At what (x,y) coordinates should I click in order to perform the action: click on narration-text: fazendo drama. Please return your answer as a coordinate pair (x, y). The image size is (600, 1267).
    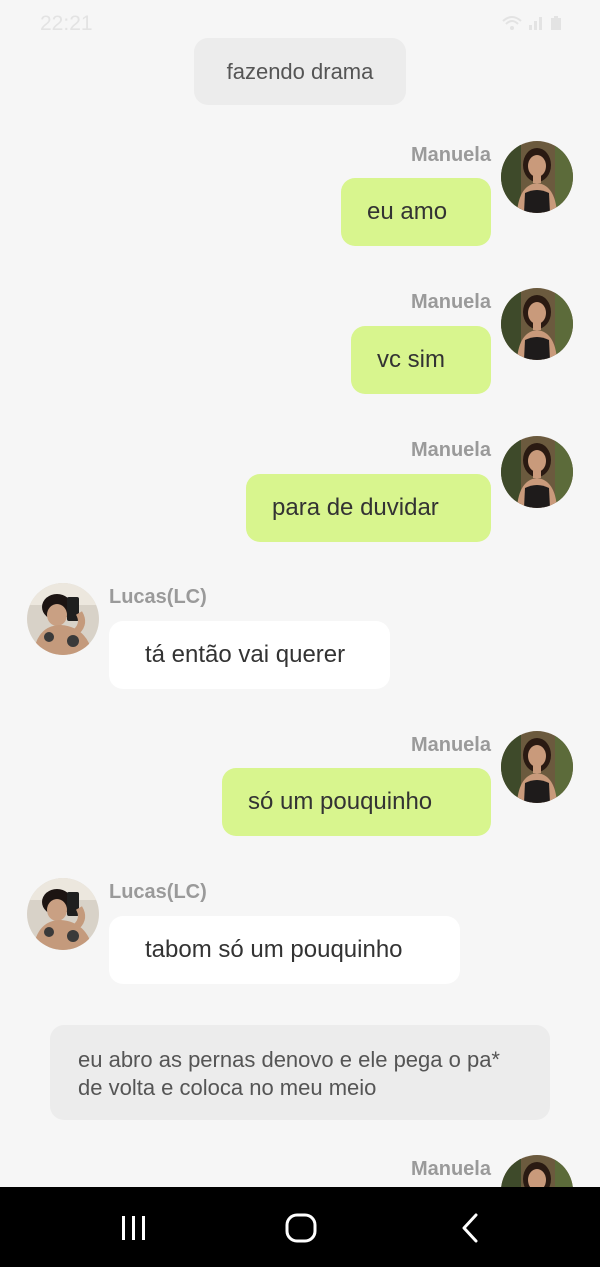
    Looking at the image, I should click on (300, 71).